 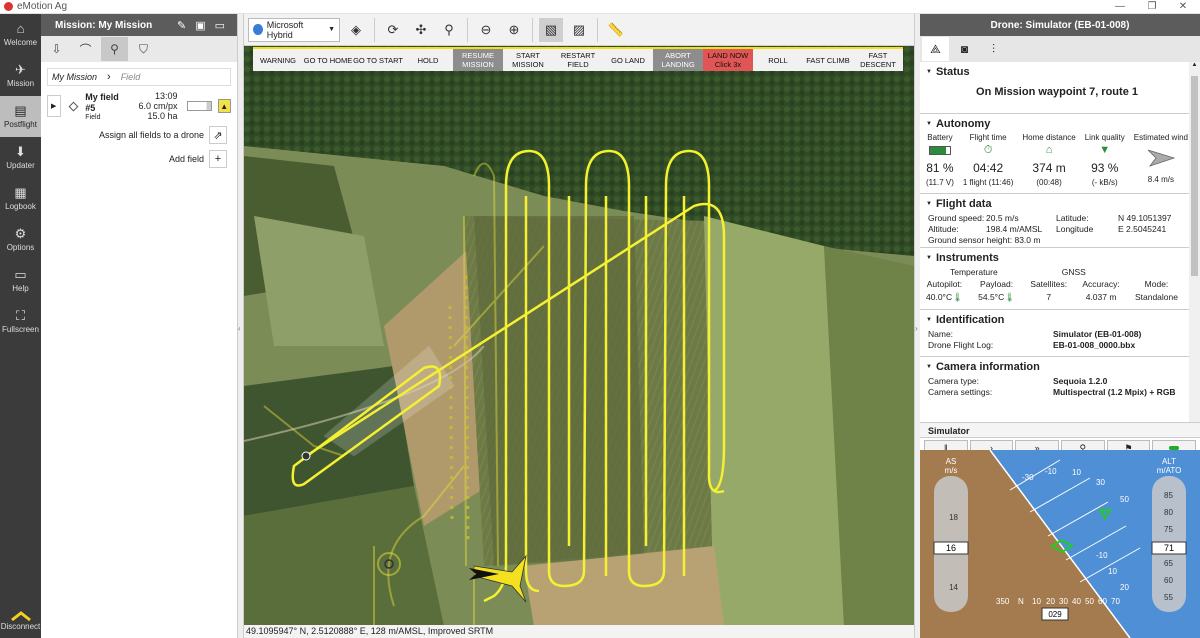 What do you see at coordinates (20, 116) in the screenshot?
I see `nav-postflight: ▤ Postflight` at bounding box center [20, 116].